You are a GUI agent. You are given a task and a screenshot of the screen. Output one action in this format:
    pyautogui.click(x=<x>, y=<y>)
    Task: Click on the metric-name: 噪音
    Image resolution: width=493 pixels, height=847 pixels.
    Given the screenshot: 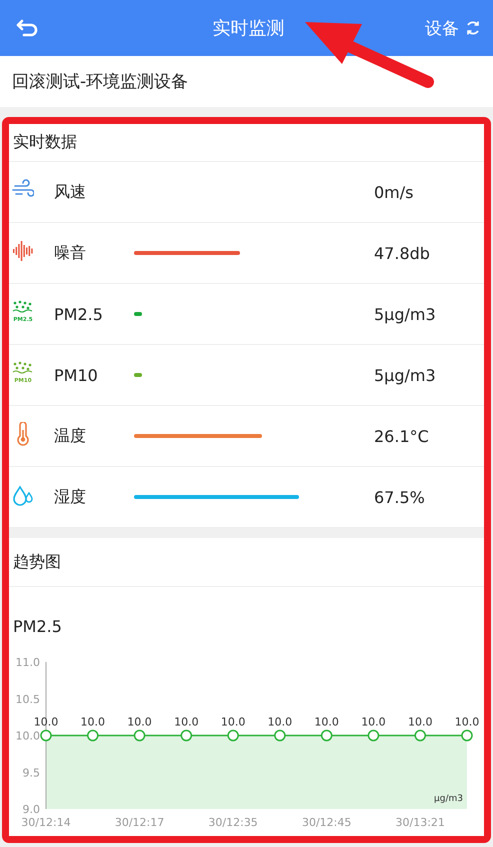 What is the action you would take?
    pyautogui.click(x=70, y=253)
    